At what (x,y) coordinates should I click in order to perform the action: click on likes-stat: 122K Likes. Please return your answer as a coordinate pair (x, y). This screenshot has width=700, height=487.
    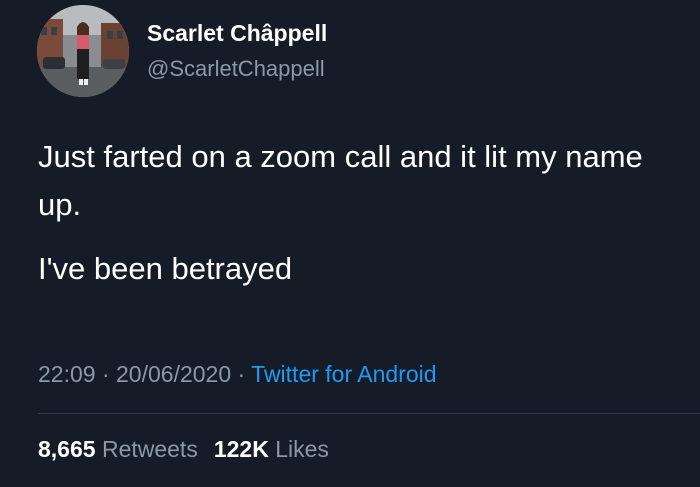
    Looking at the image, I should click on (271, 449).